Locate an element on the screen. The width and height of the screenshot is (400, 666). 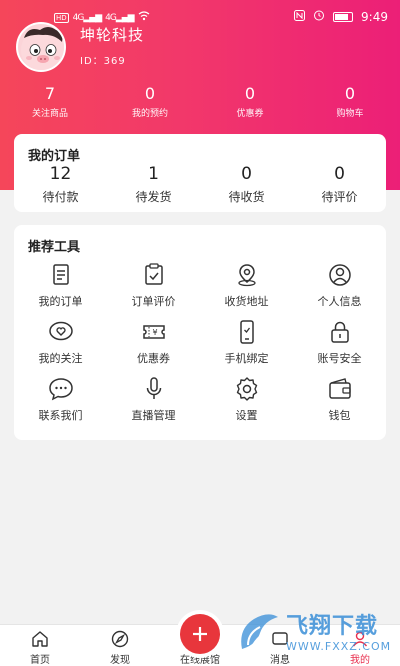
tool-my-follows: 我的关注 is located at coordinates (60, 346).